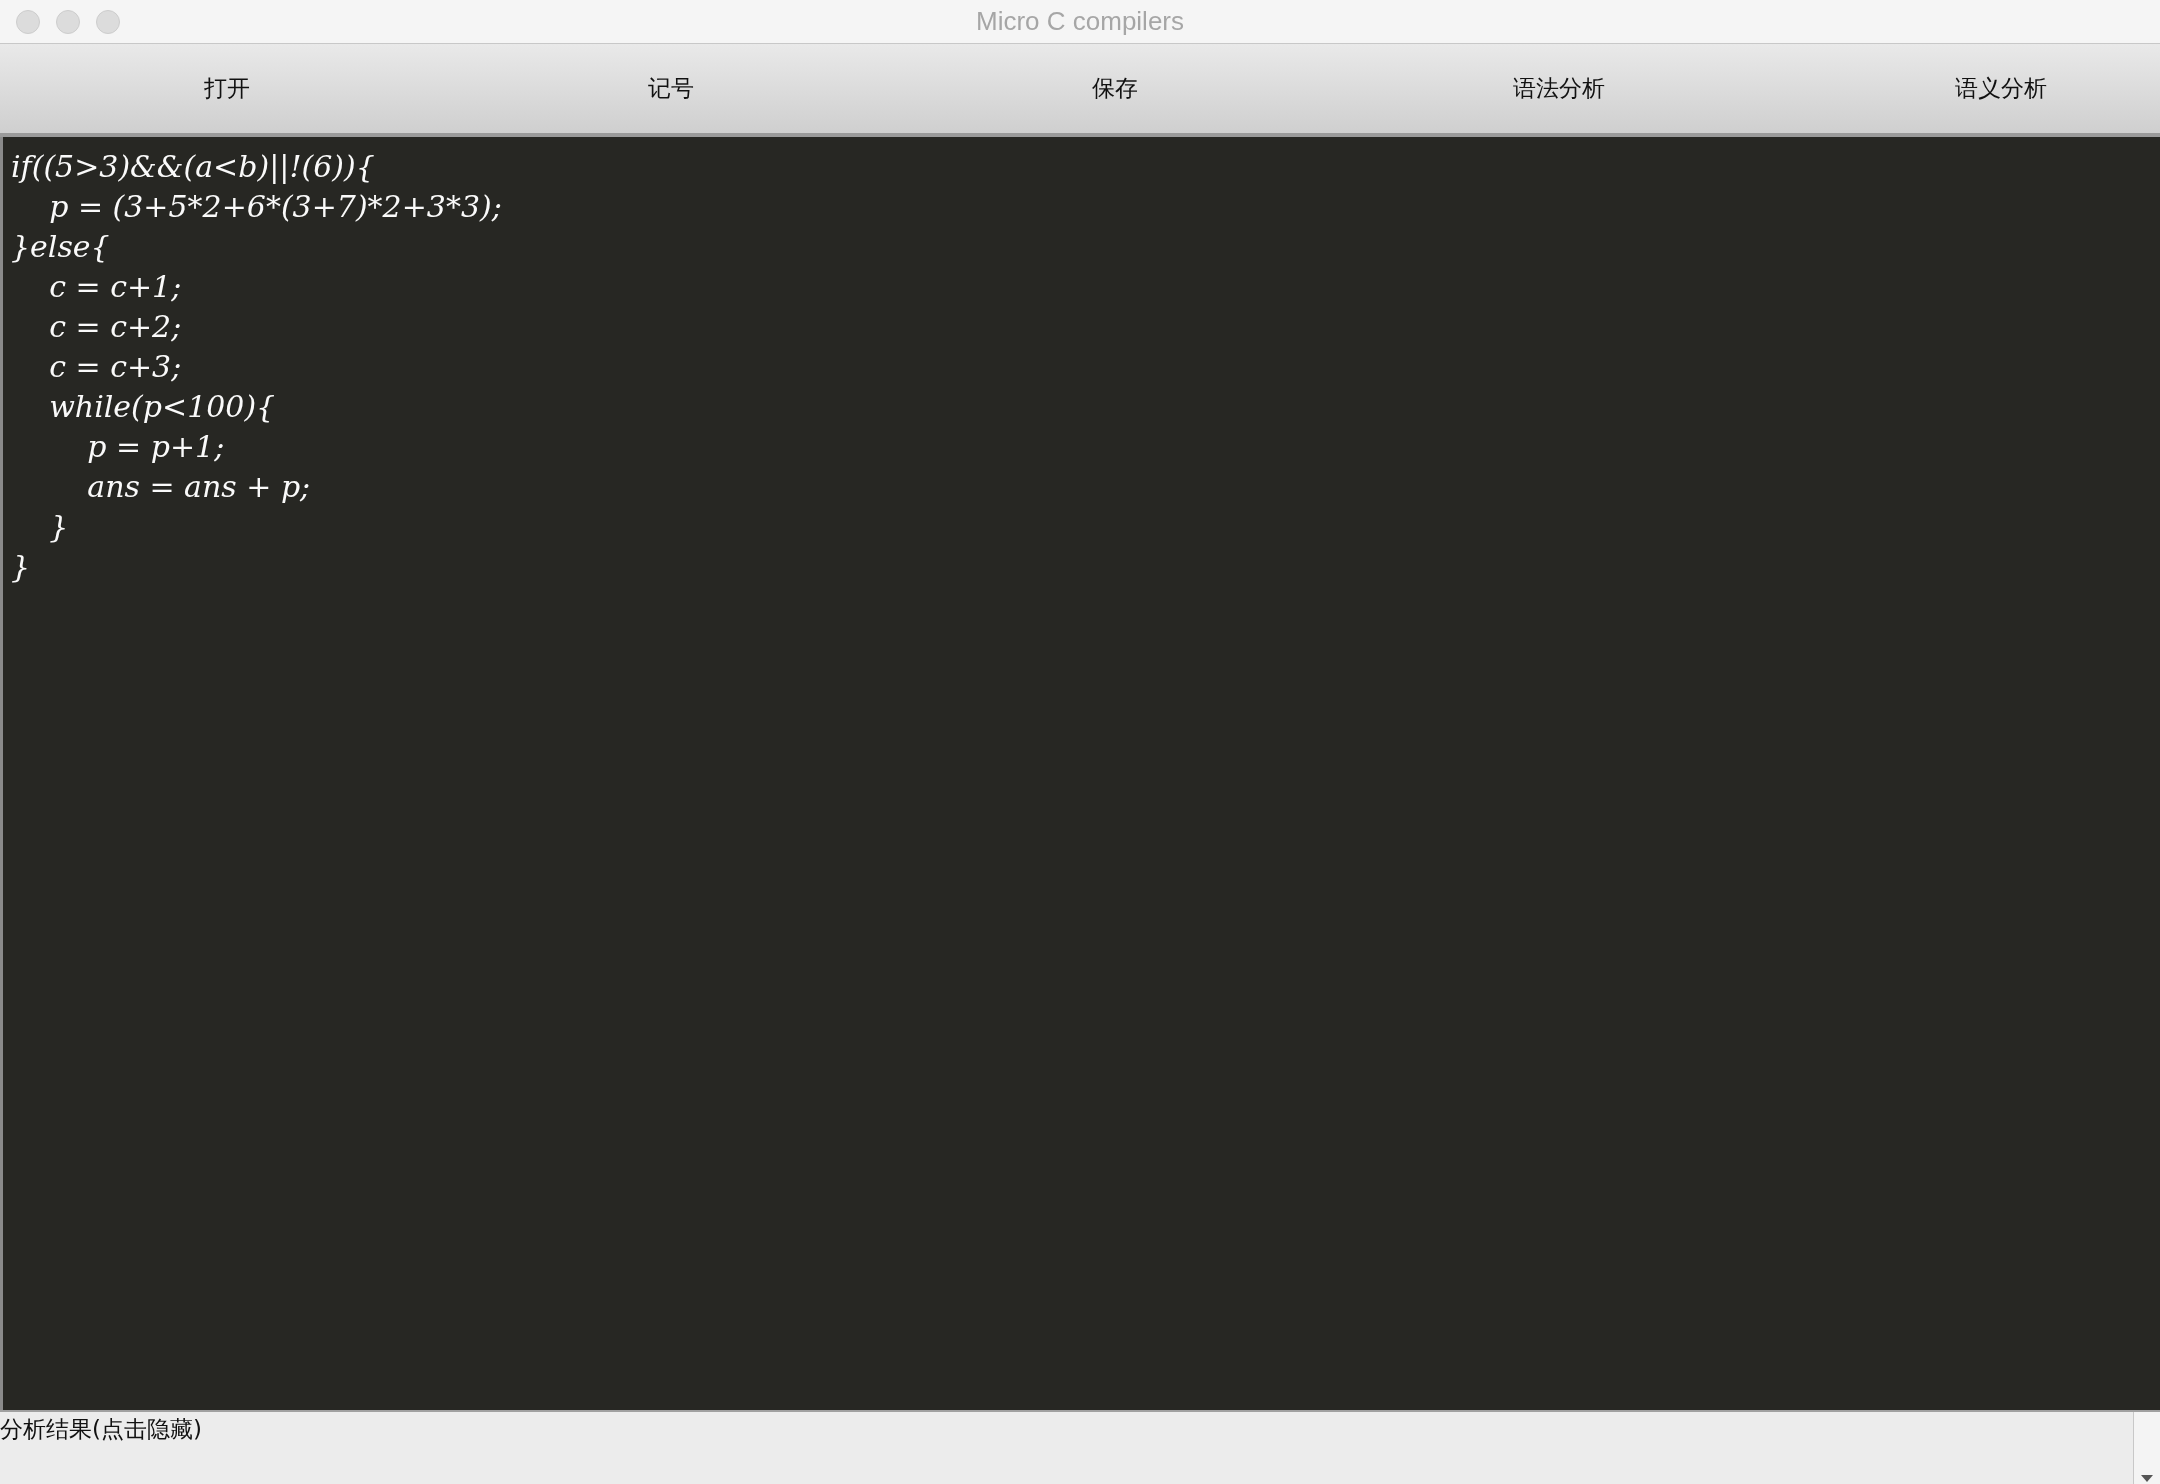  Describe the element at coordinates (101, 1428) in the screenshot. I see `result-panel-toggle: 分析结果(点击隐藏)` at that location.